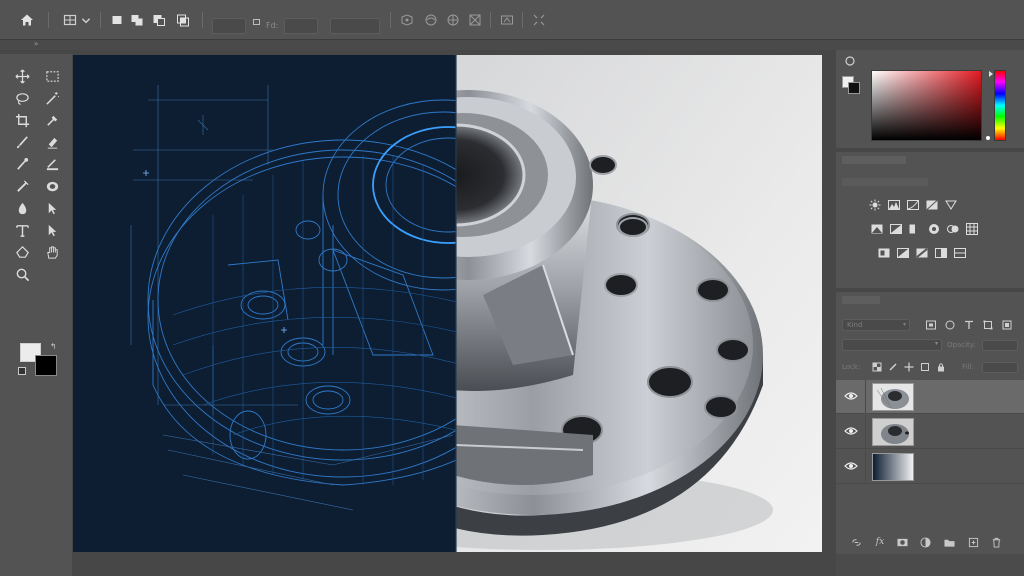 The height and width of the screenshot is (576, 1024). I want to click on home-icon, so click(27, 20).